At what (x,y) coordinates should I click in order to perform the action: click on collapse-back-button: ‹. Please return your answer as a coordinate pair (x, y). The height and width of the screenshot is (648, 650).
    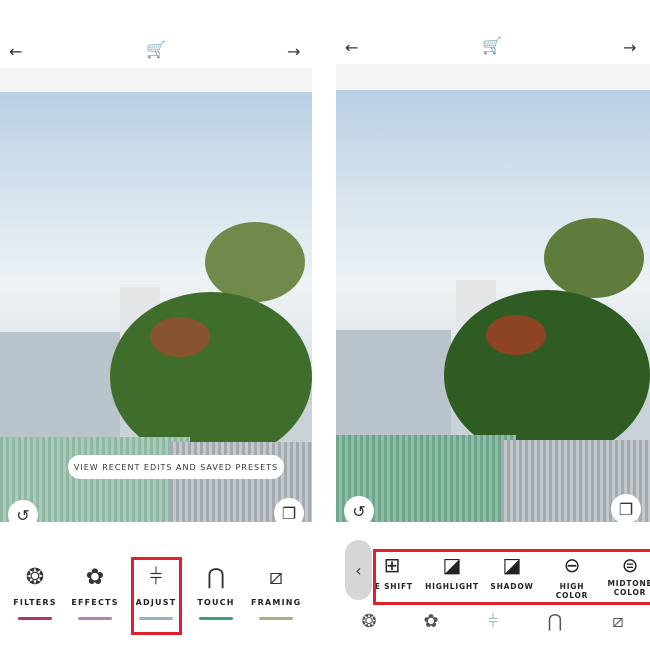
    Looking at the image, I should click on (358, 570).